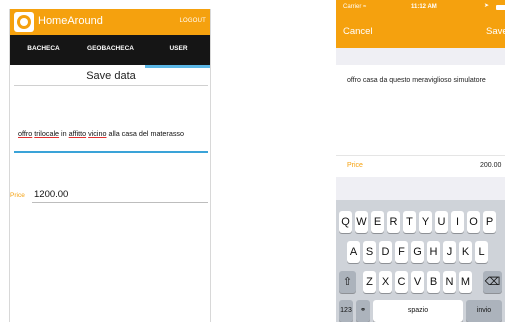 The height and width of the screenshot is (322, 505). I want to click on globe-key: ⚭, so click(363, 311).